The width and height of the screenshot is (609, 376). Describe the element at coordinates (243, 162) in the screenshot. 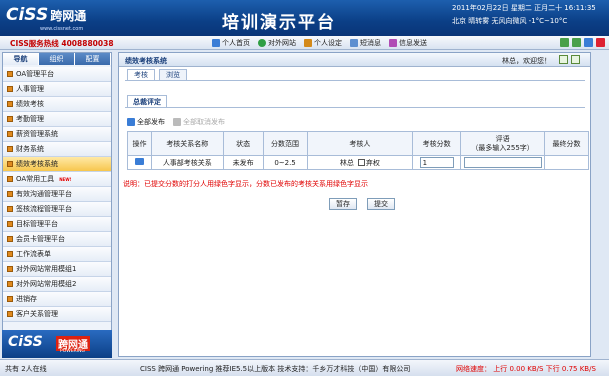

I see `status-cell: 未发布` at that location.